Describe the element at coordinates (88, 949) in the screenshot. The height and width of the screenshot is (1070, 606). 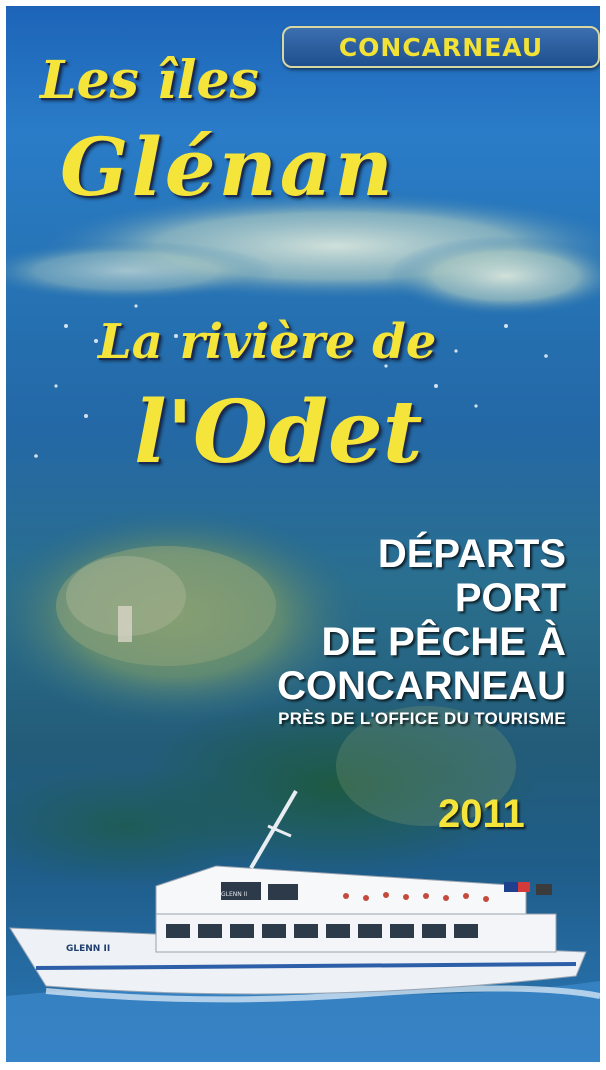
I see `boat-name: GLENN II` at that location.